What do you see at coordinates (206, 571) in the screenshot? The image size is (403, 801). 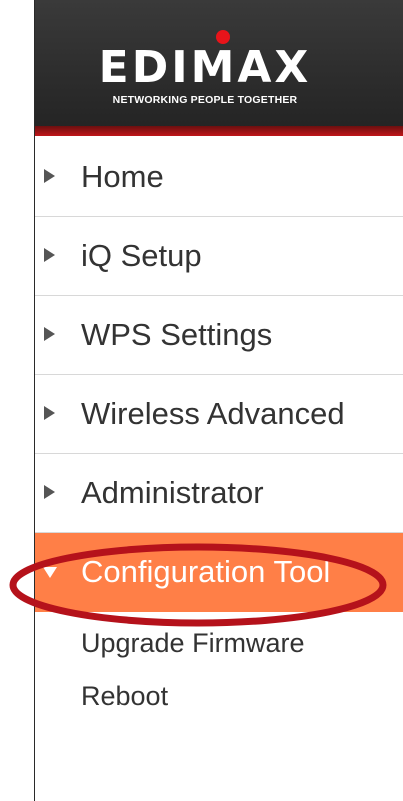 I see `menu-item-label: Configuration Tool` at bounding box center [206, 571].